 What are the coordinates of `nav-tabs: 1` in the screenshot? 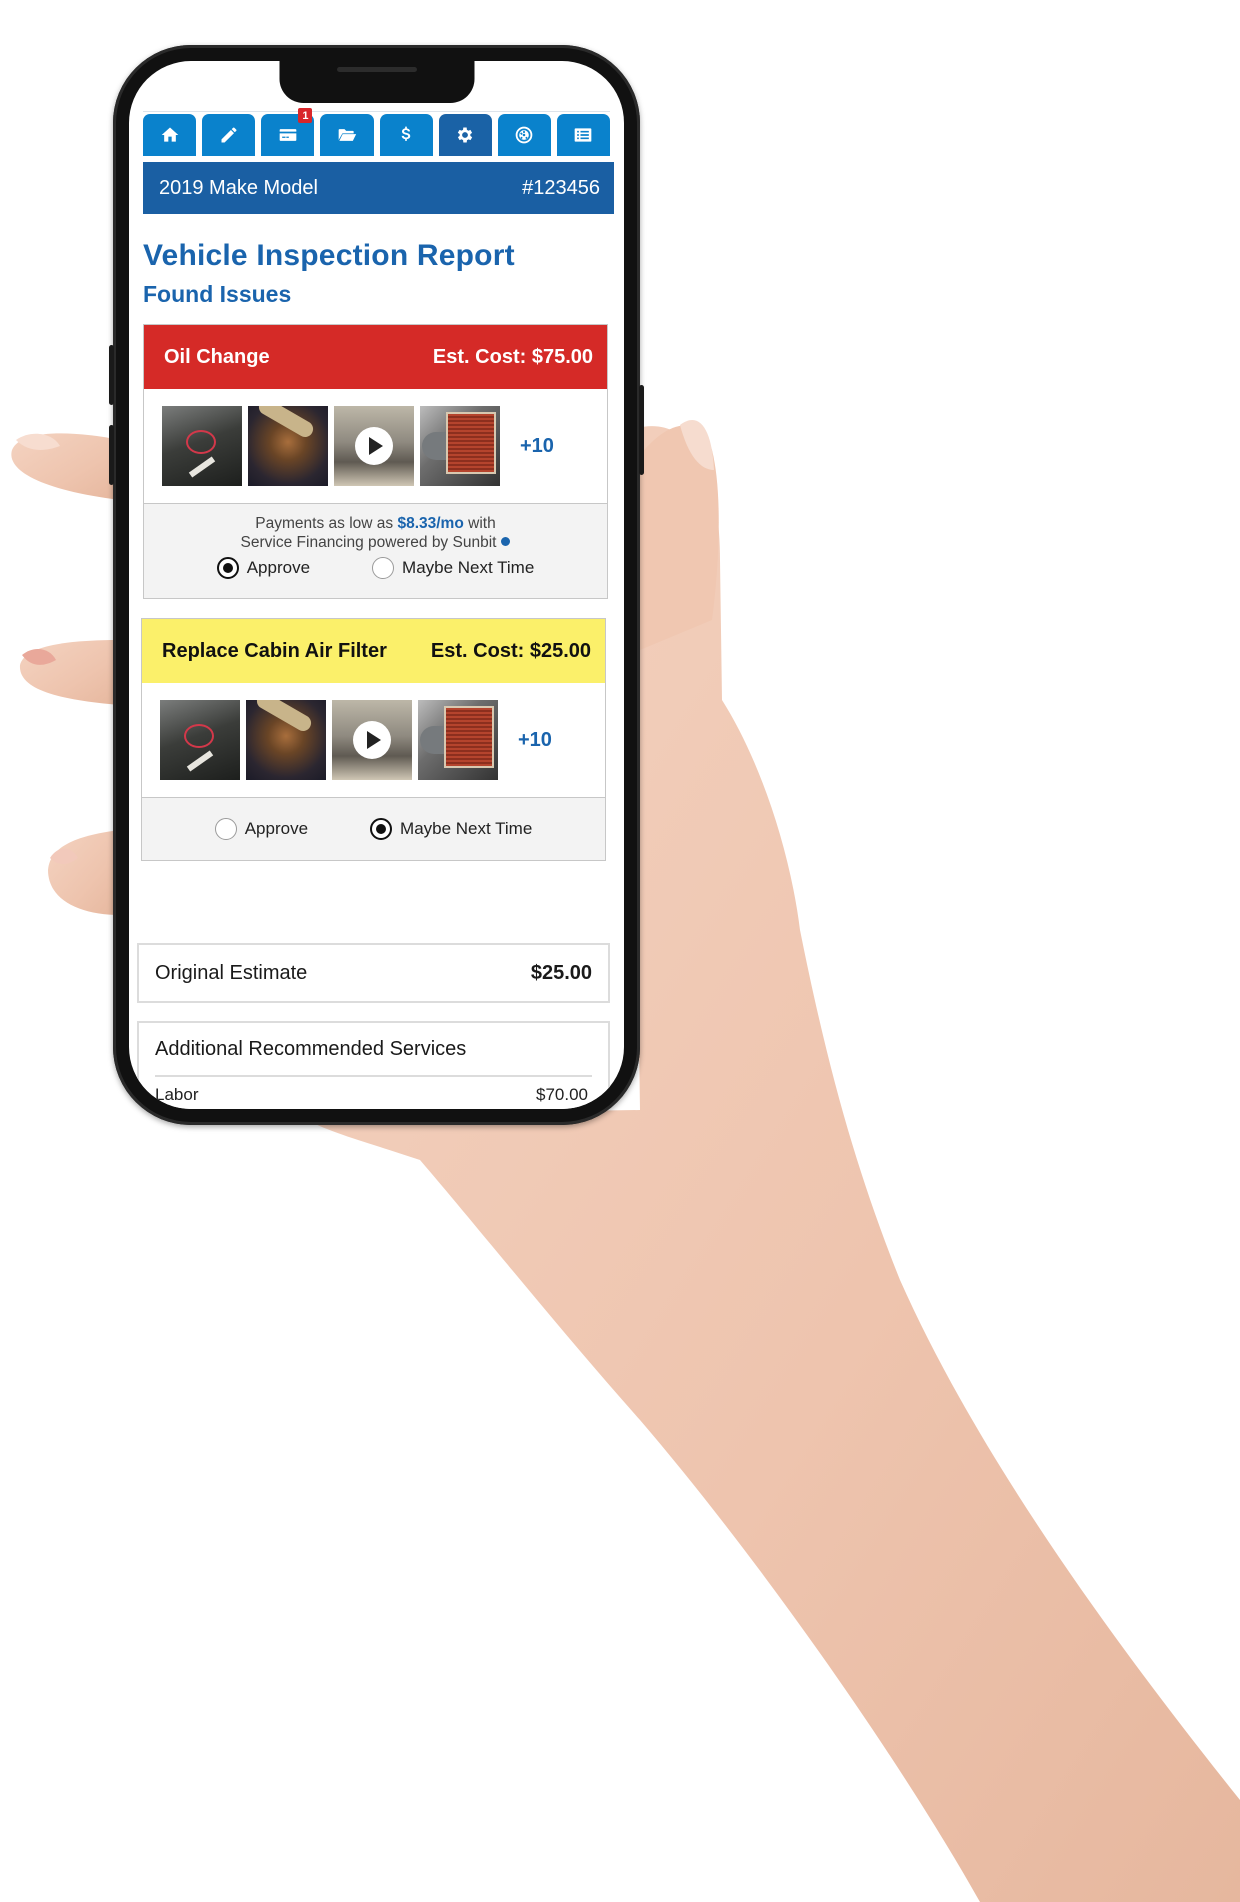 It's located at (376, 132).